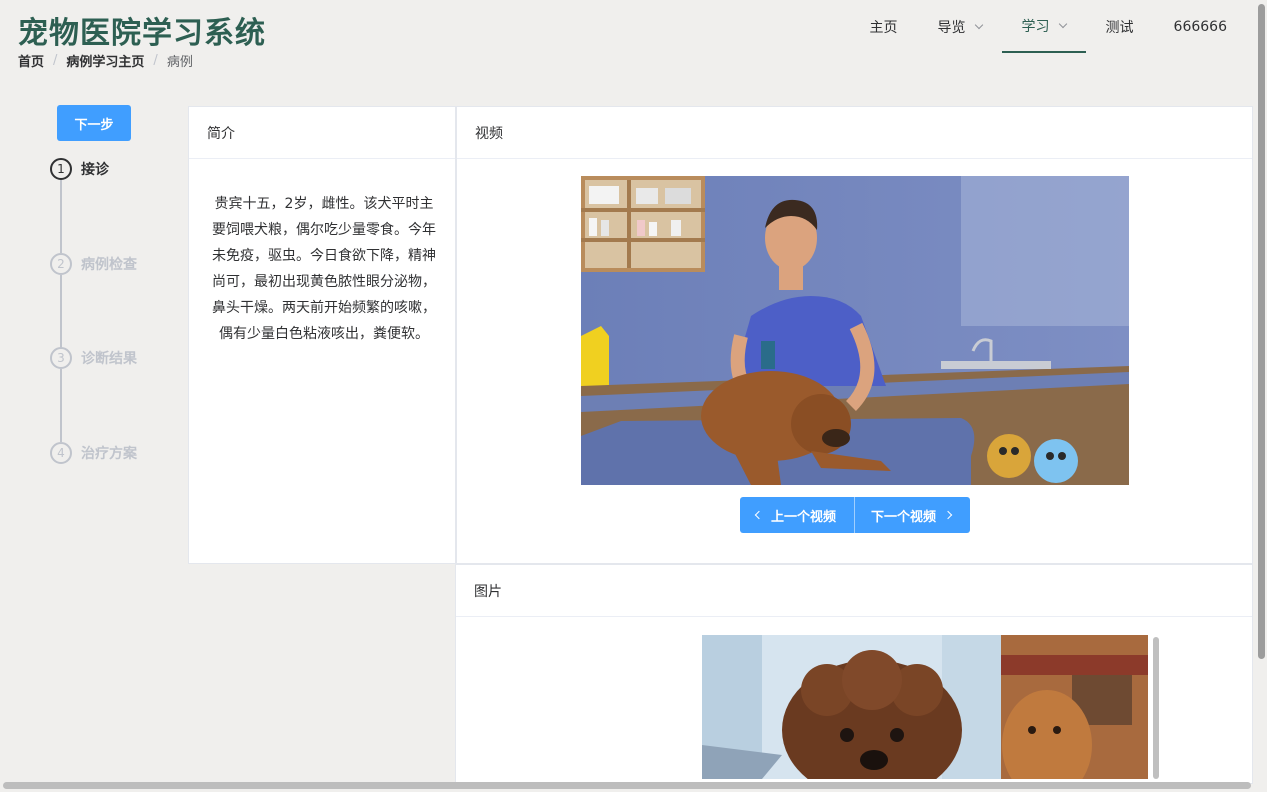  I want to click on gallery-scrollbar, so click(1156, 708).